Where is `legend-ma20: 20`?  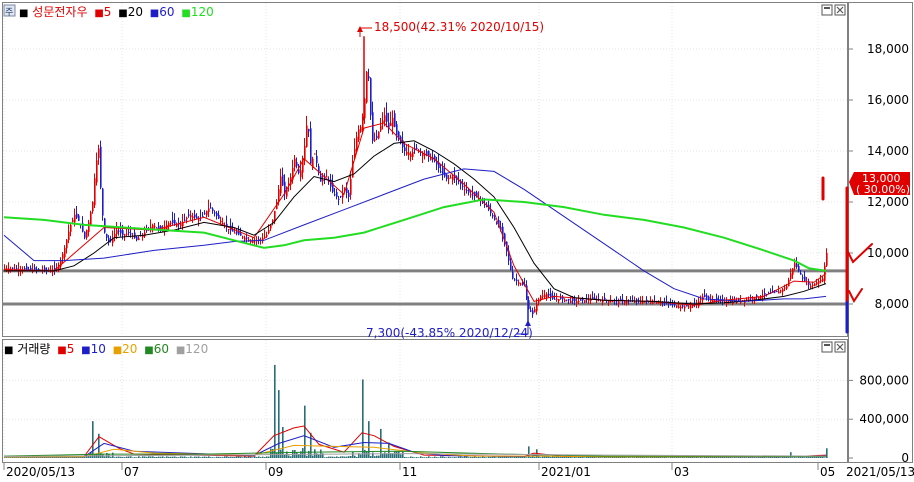
legend-ma20: 20 is located at coordinates (135, 12).